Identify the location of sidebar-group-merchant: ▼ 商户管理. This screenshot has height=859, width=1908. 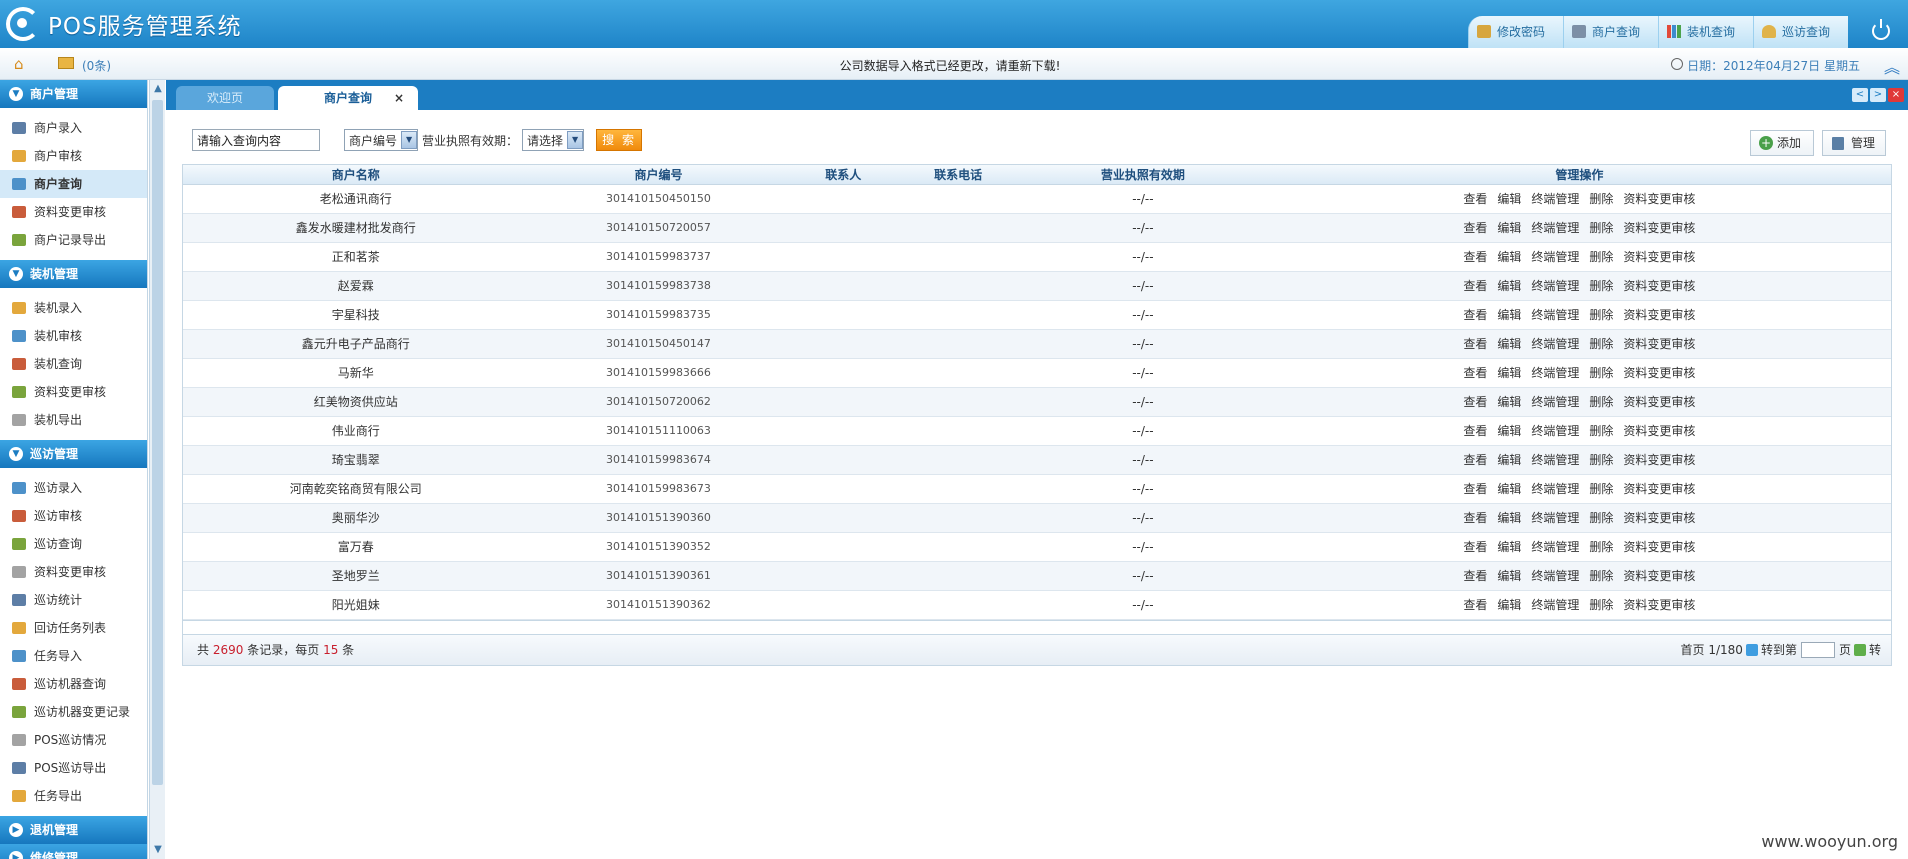
(73, 94).